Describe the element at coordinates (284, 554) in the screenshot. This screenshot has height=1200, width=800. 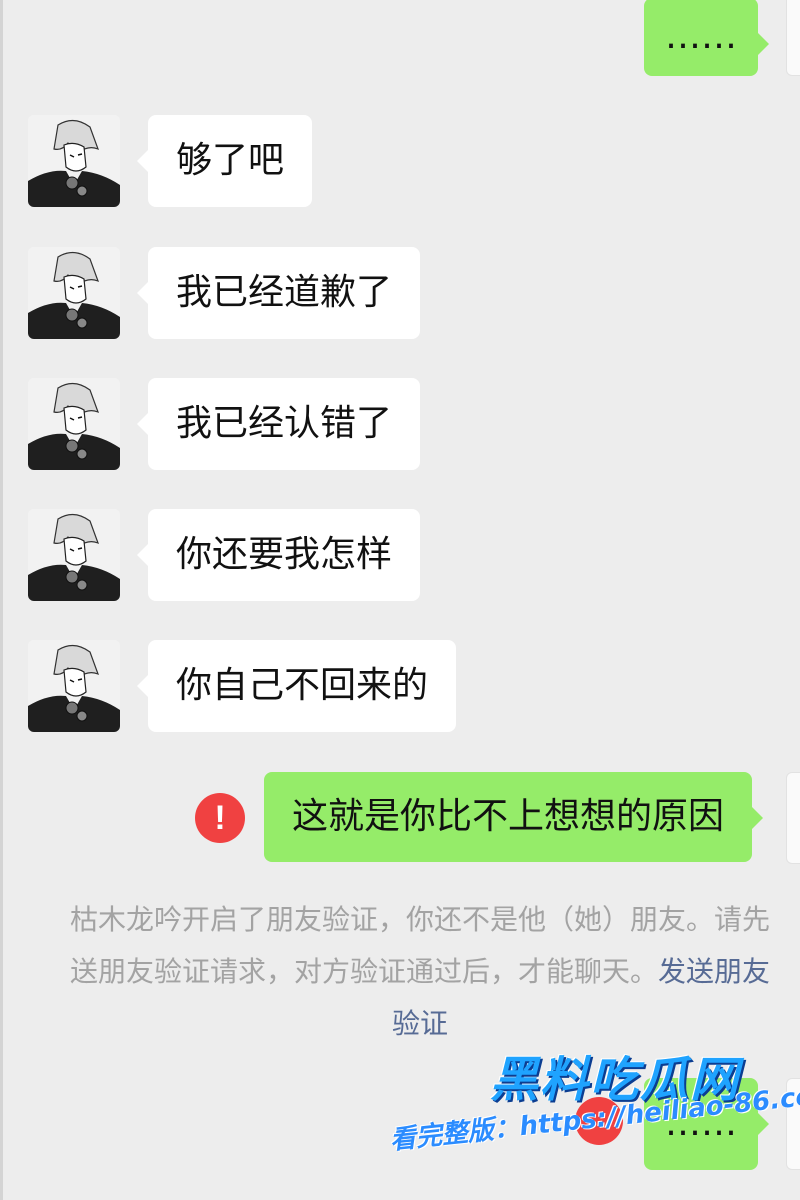
I see `message-text: 你还要我怎样` at that location.